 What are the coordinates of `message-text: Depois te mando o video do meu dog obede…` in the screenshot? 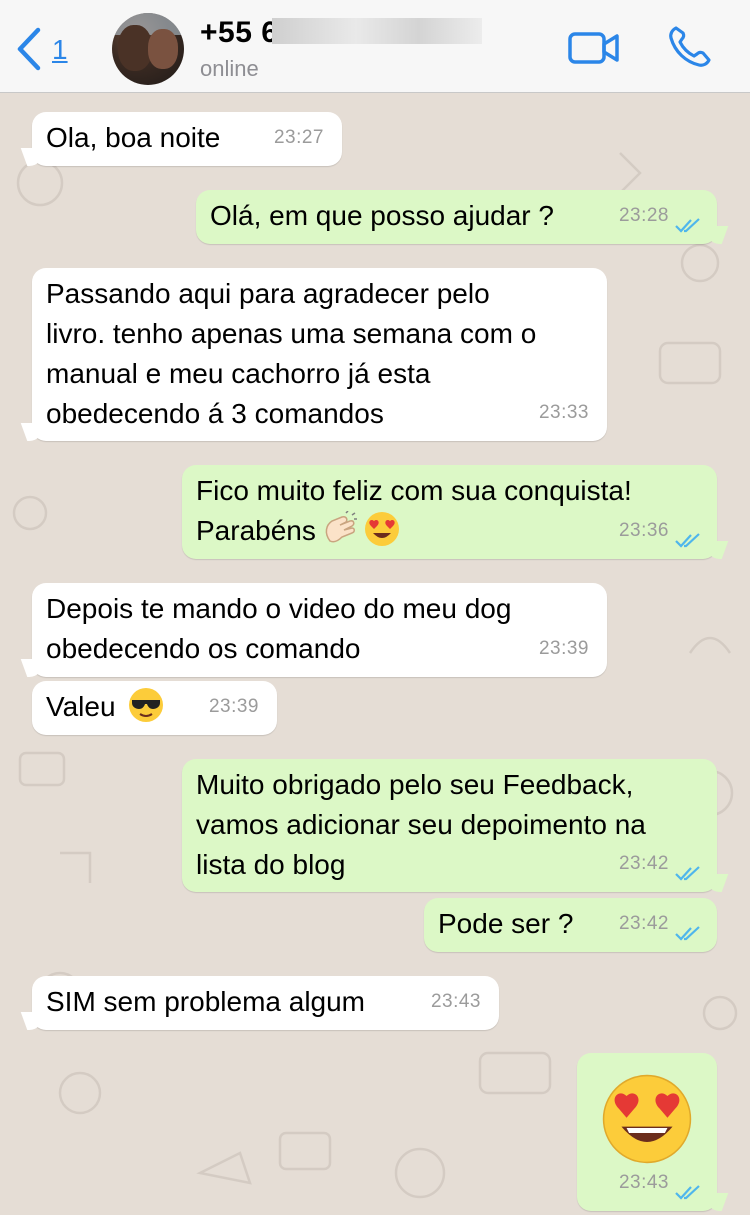 It's located at (279, 628).